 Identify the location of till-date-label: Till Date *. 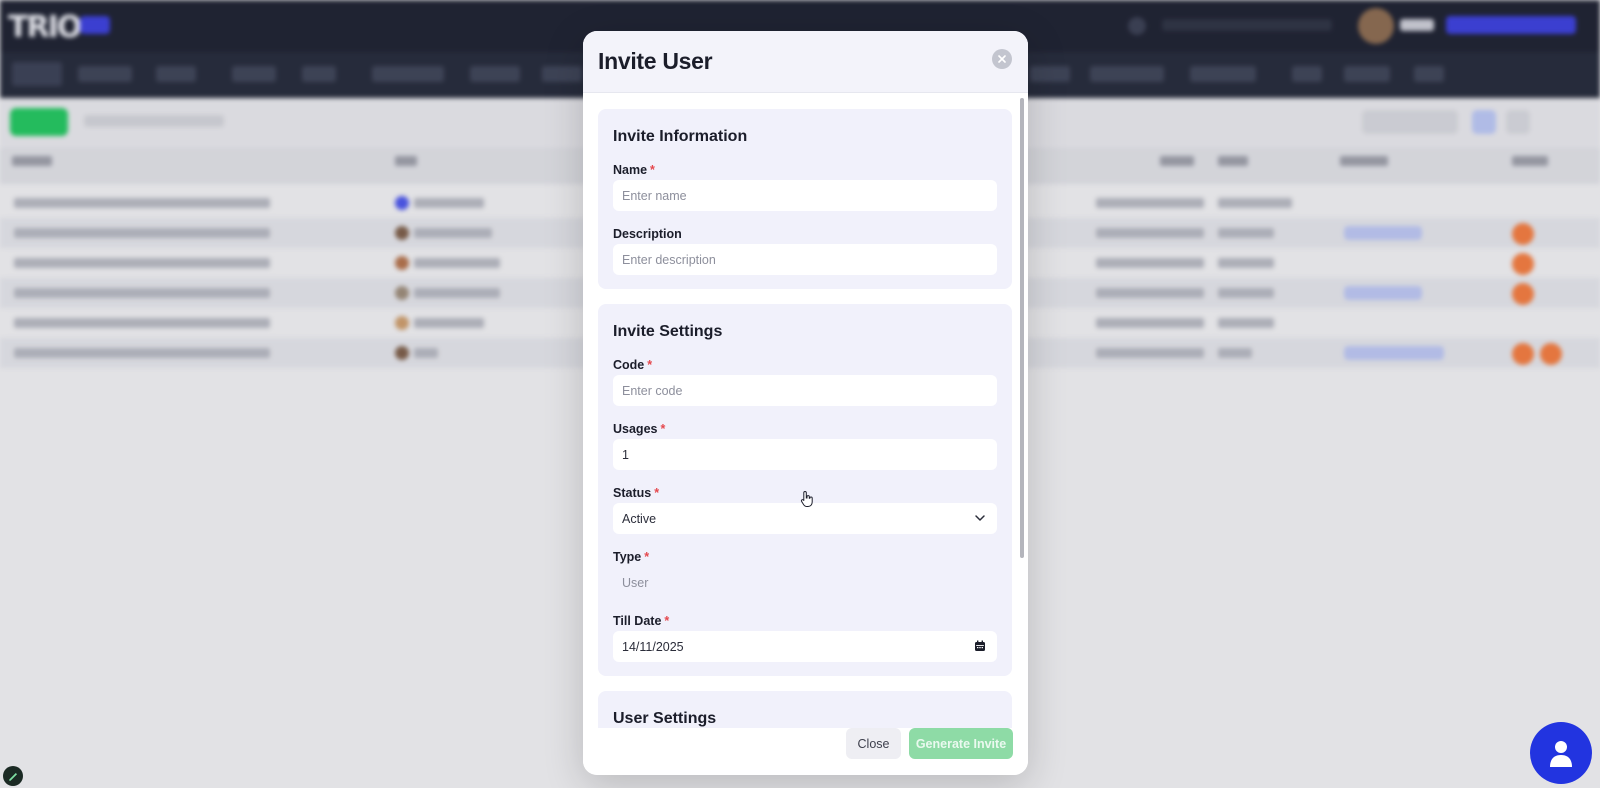
(641, 621).